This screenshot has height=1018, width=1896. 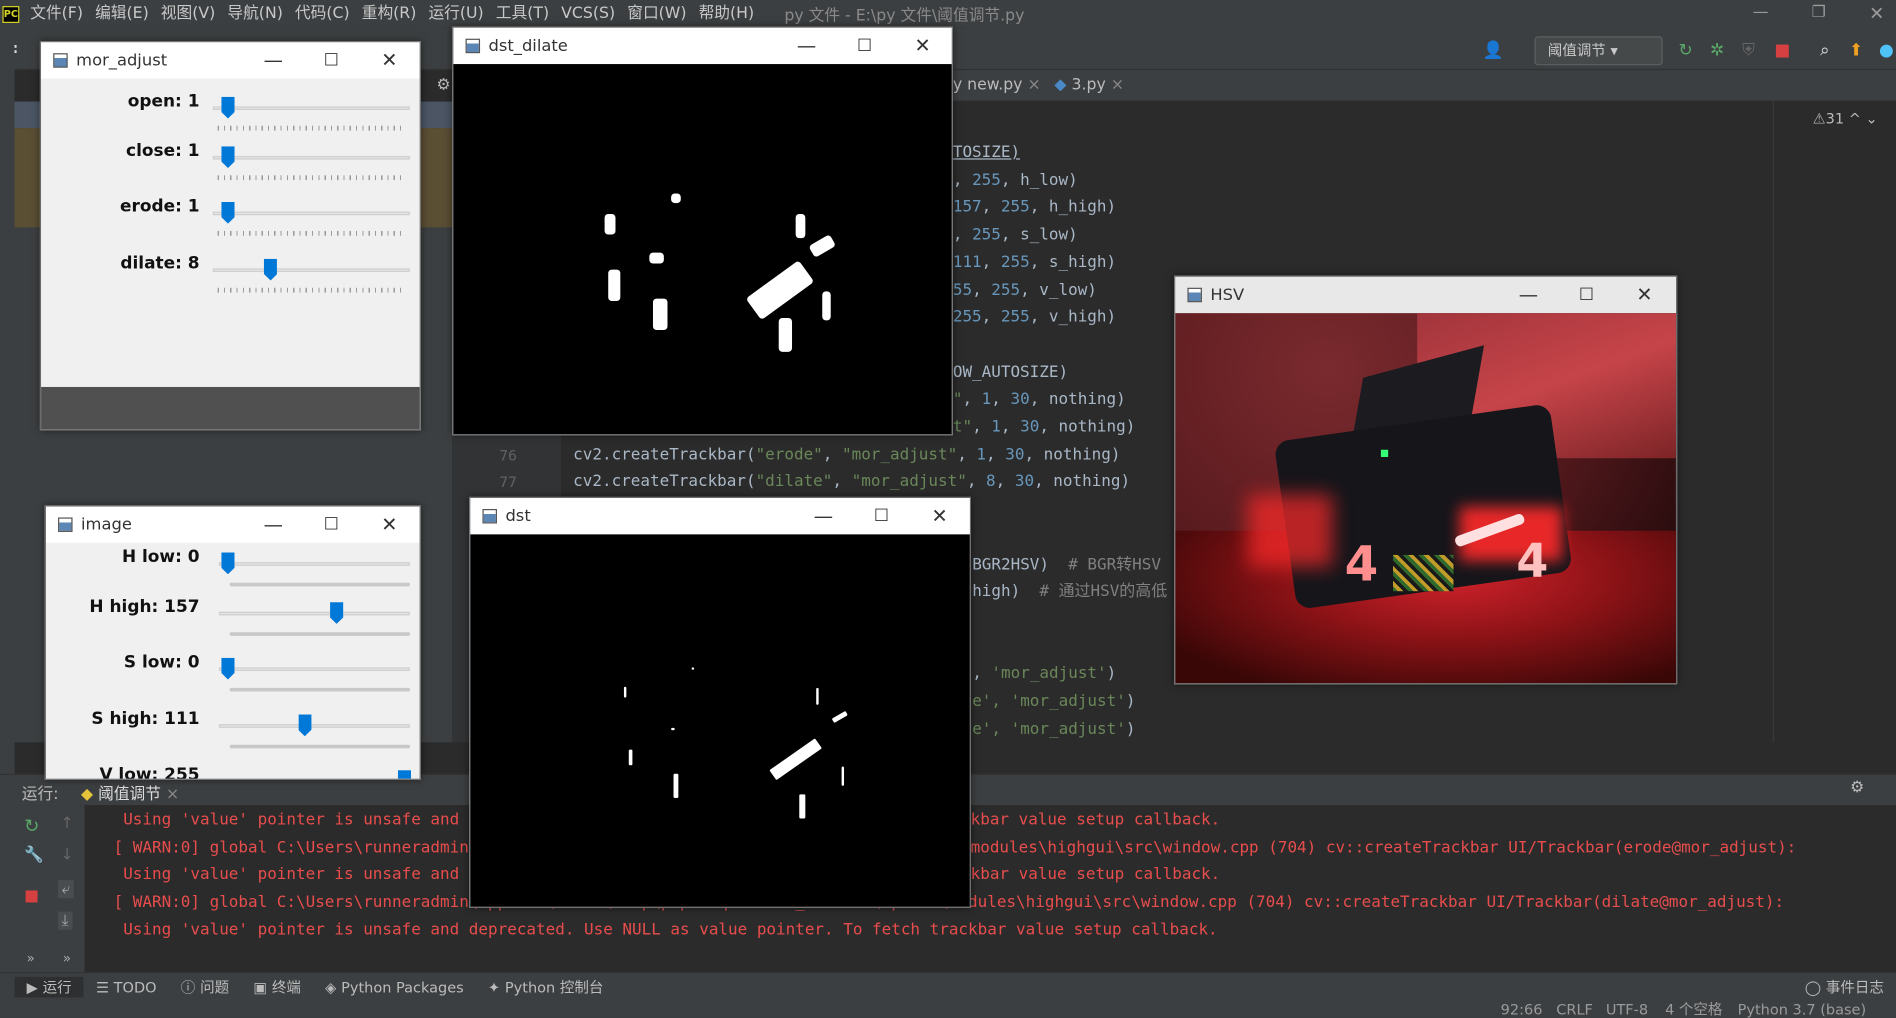 I want to click on caret-position: 92:66, so click(x=1522, y=1009).